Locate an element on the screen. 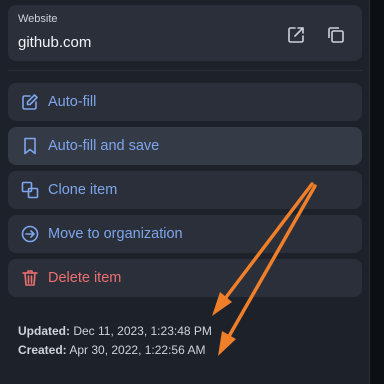 The width and height of the screenshot is (384, 384). move-to-organization-label: Move to organization is located at coordinates (115, 234).